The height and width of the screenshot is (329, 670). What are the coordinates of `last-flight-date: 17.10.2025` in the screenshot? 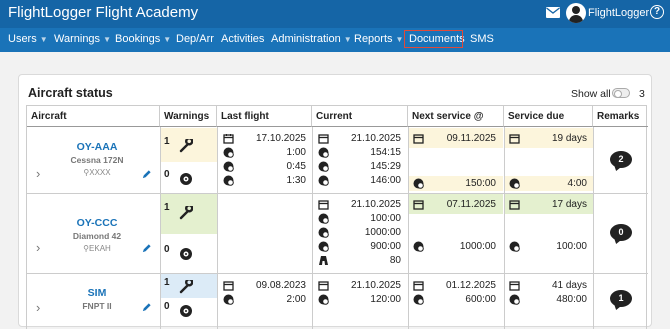 It's located at (280, 138).